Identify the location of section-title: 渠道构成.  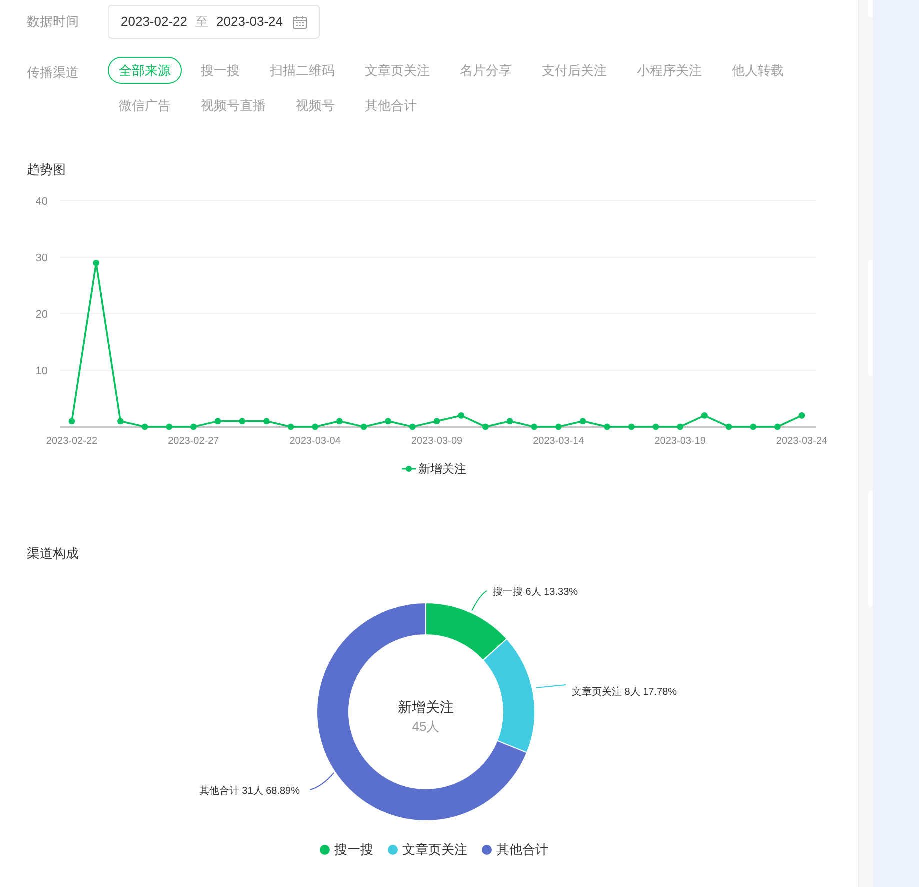
(53, 553).